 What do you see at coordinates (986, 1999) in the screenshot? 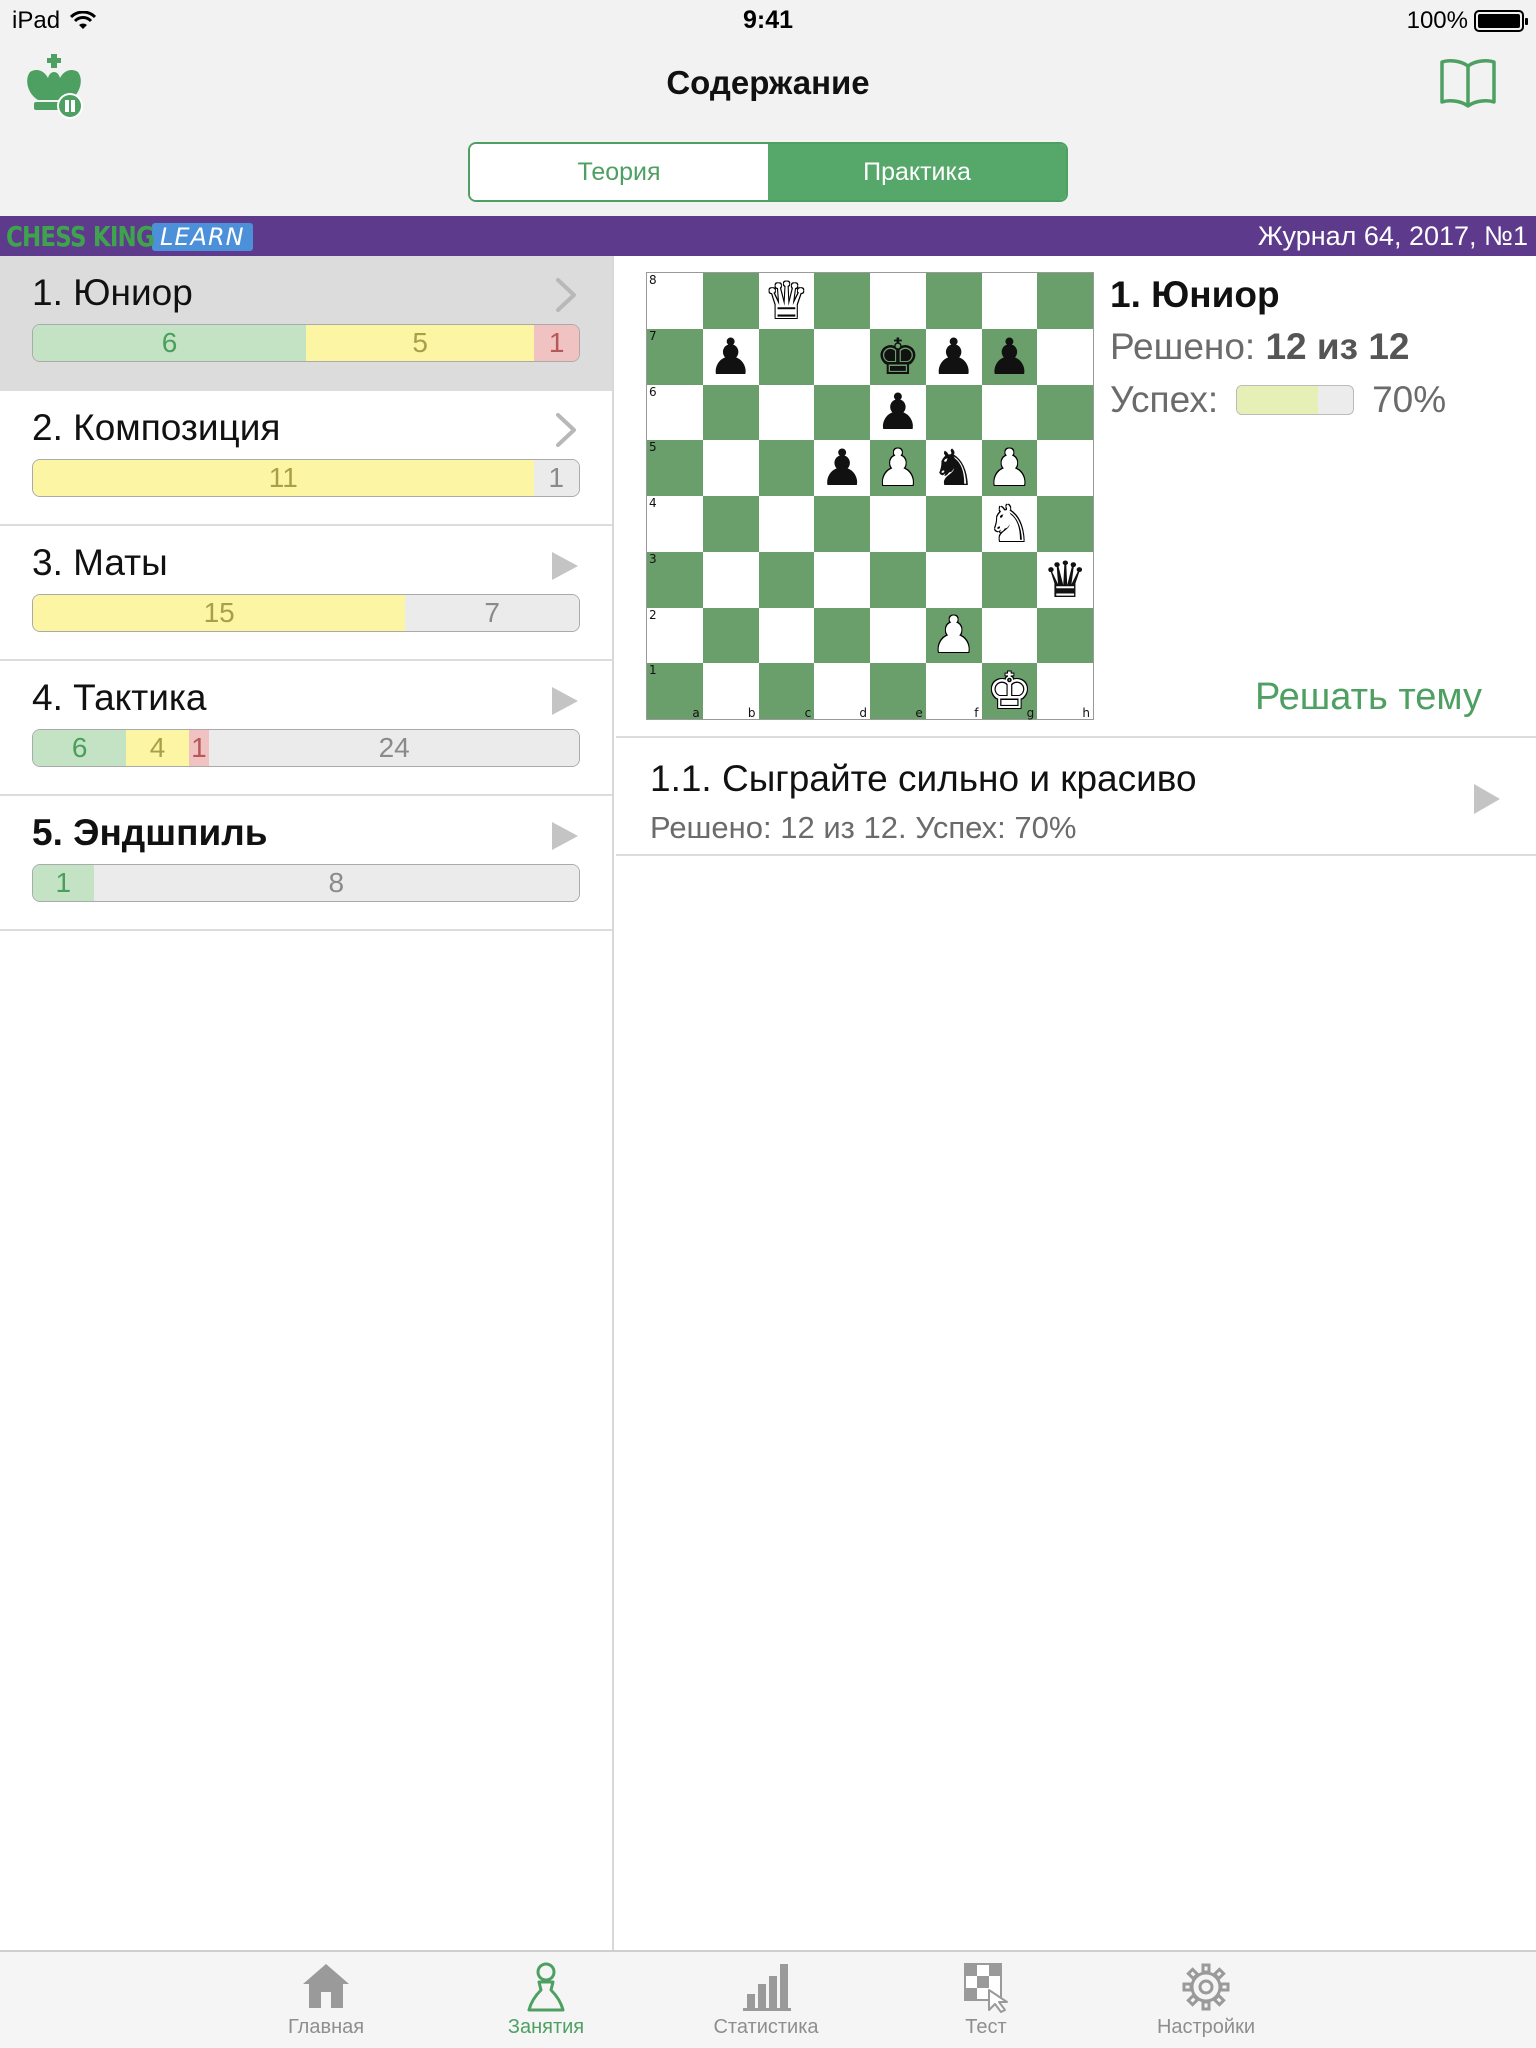
I see `tab-test: Тест` at bounding box center [986, 1999].